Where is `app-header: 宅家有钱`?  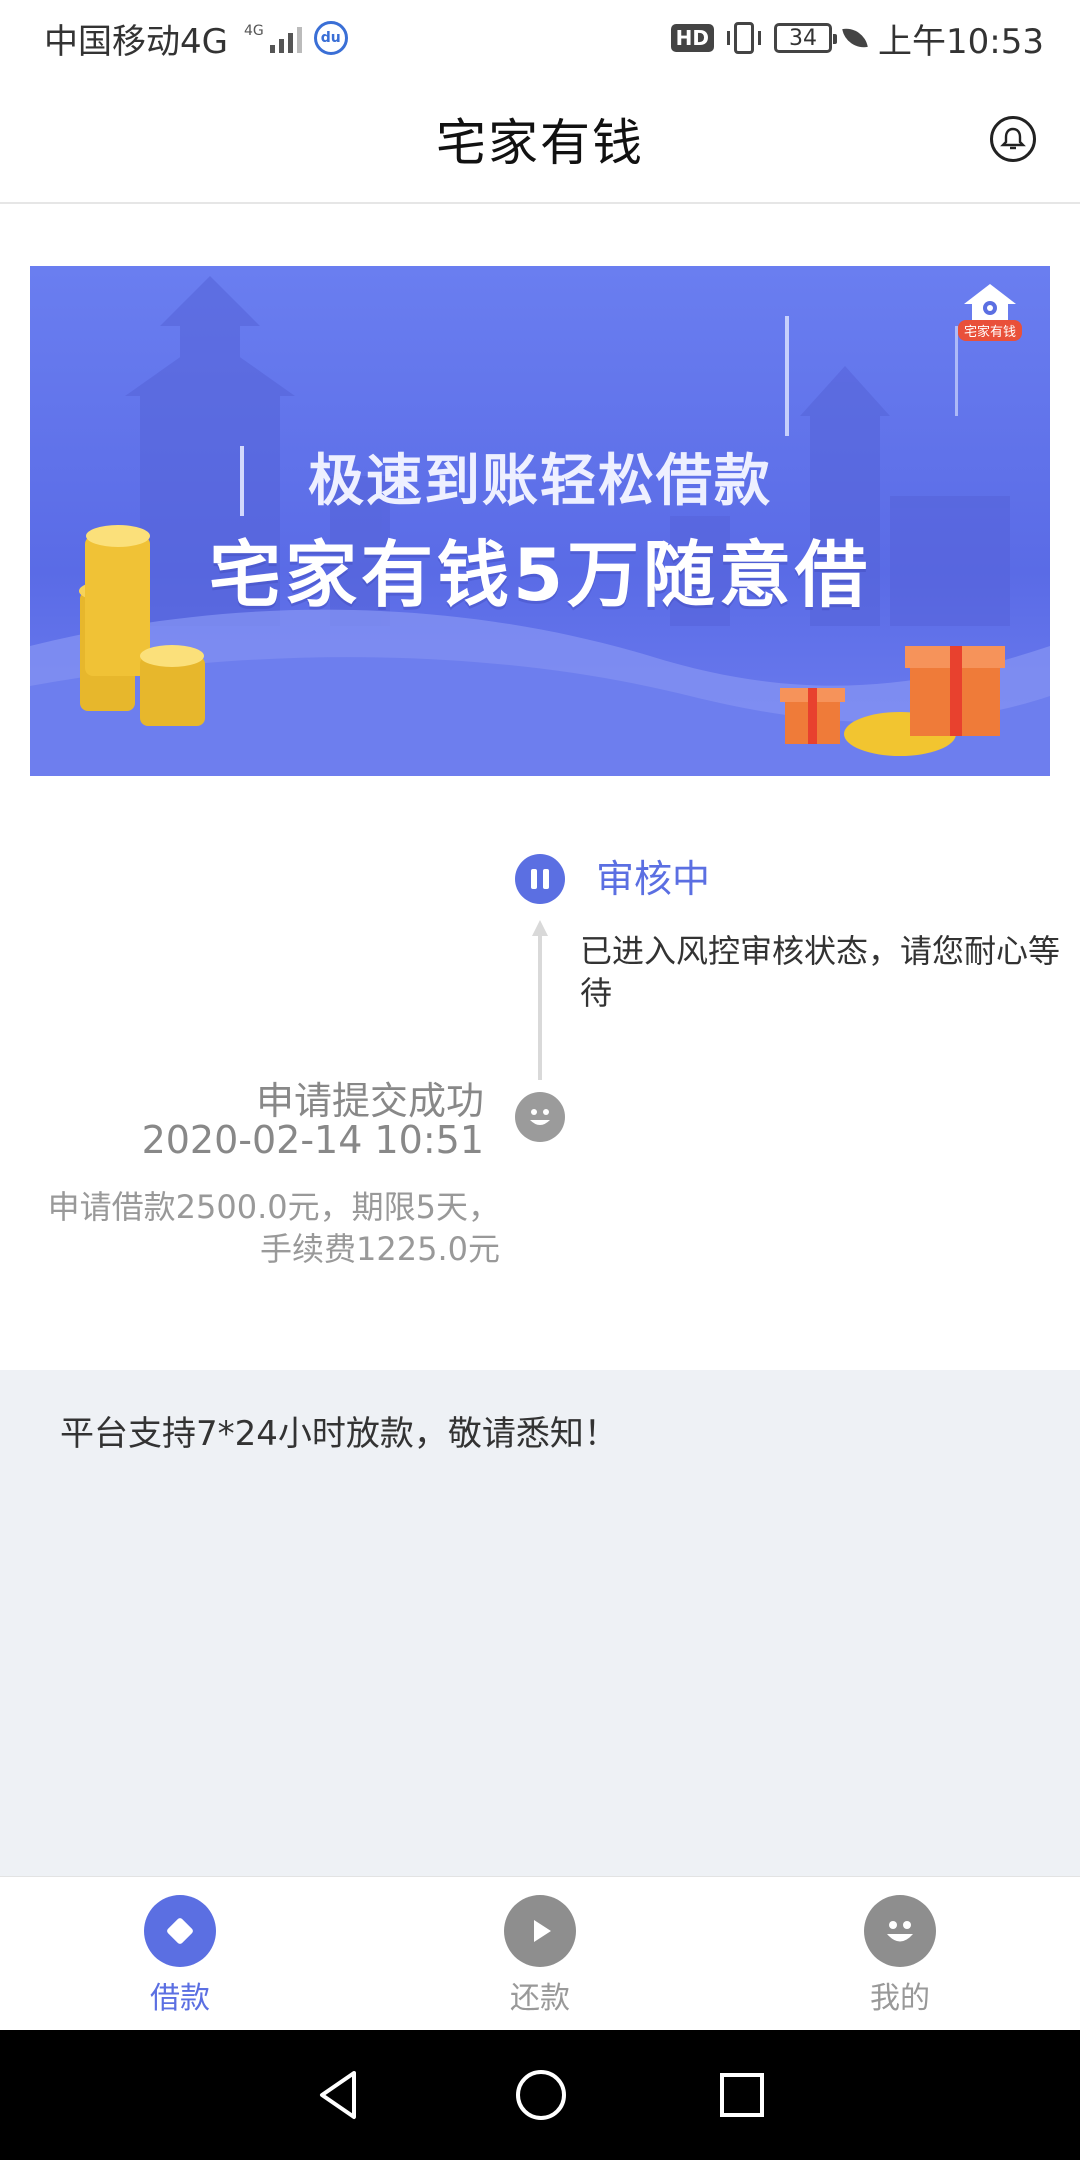 app-header: 宅家有钱 is located at coordinates (540, 140).